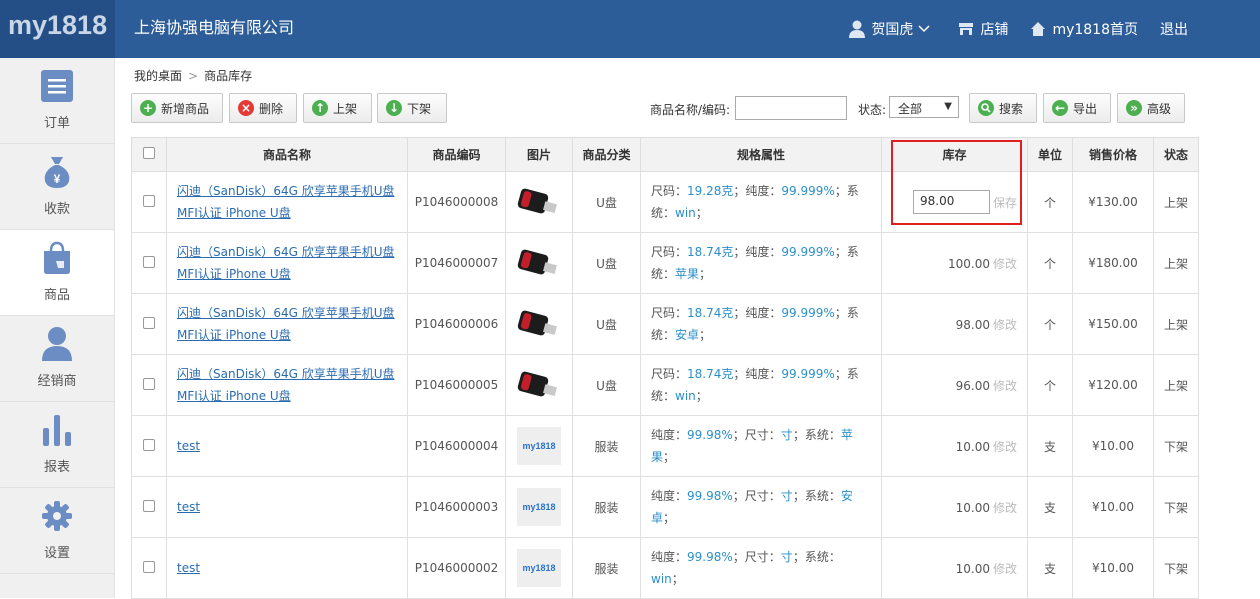 The height and width of the screenshot is (599, 1260). What do you see at coordinates (669, 435) in the screenshot?
I see `spec-key: 纯度：` at bounding box center [669, 435].